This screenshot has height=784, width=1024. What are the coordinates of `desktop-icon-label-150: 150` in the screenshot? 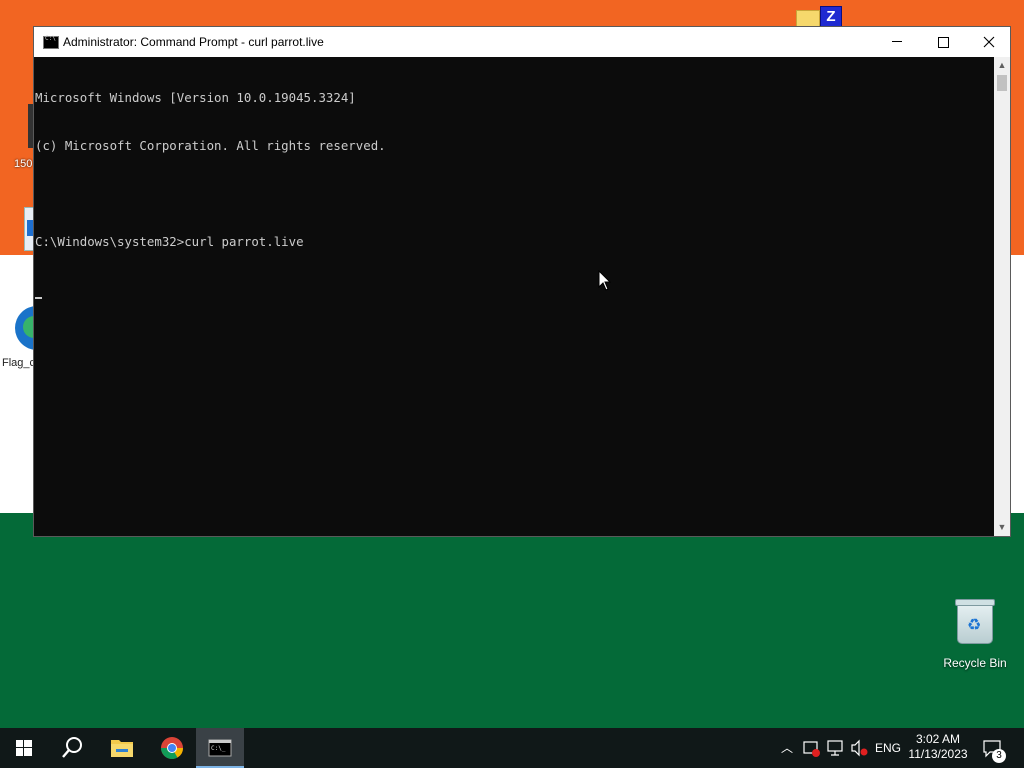 It's located at (23, 164).